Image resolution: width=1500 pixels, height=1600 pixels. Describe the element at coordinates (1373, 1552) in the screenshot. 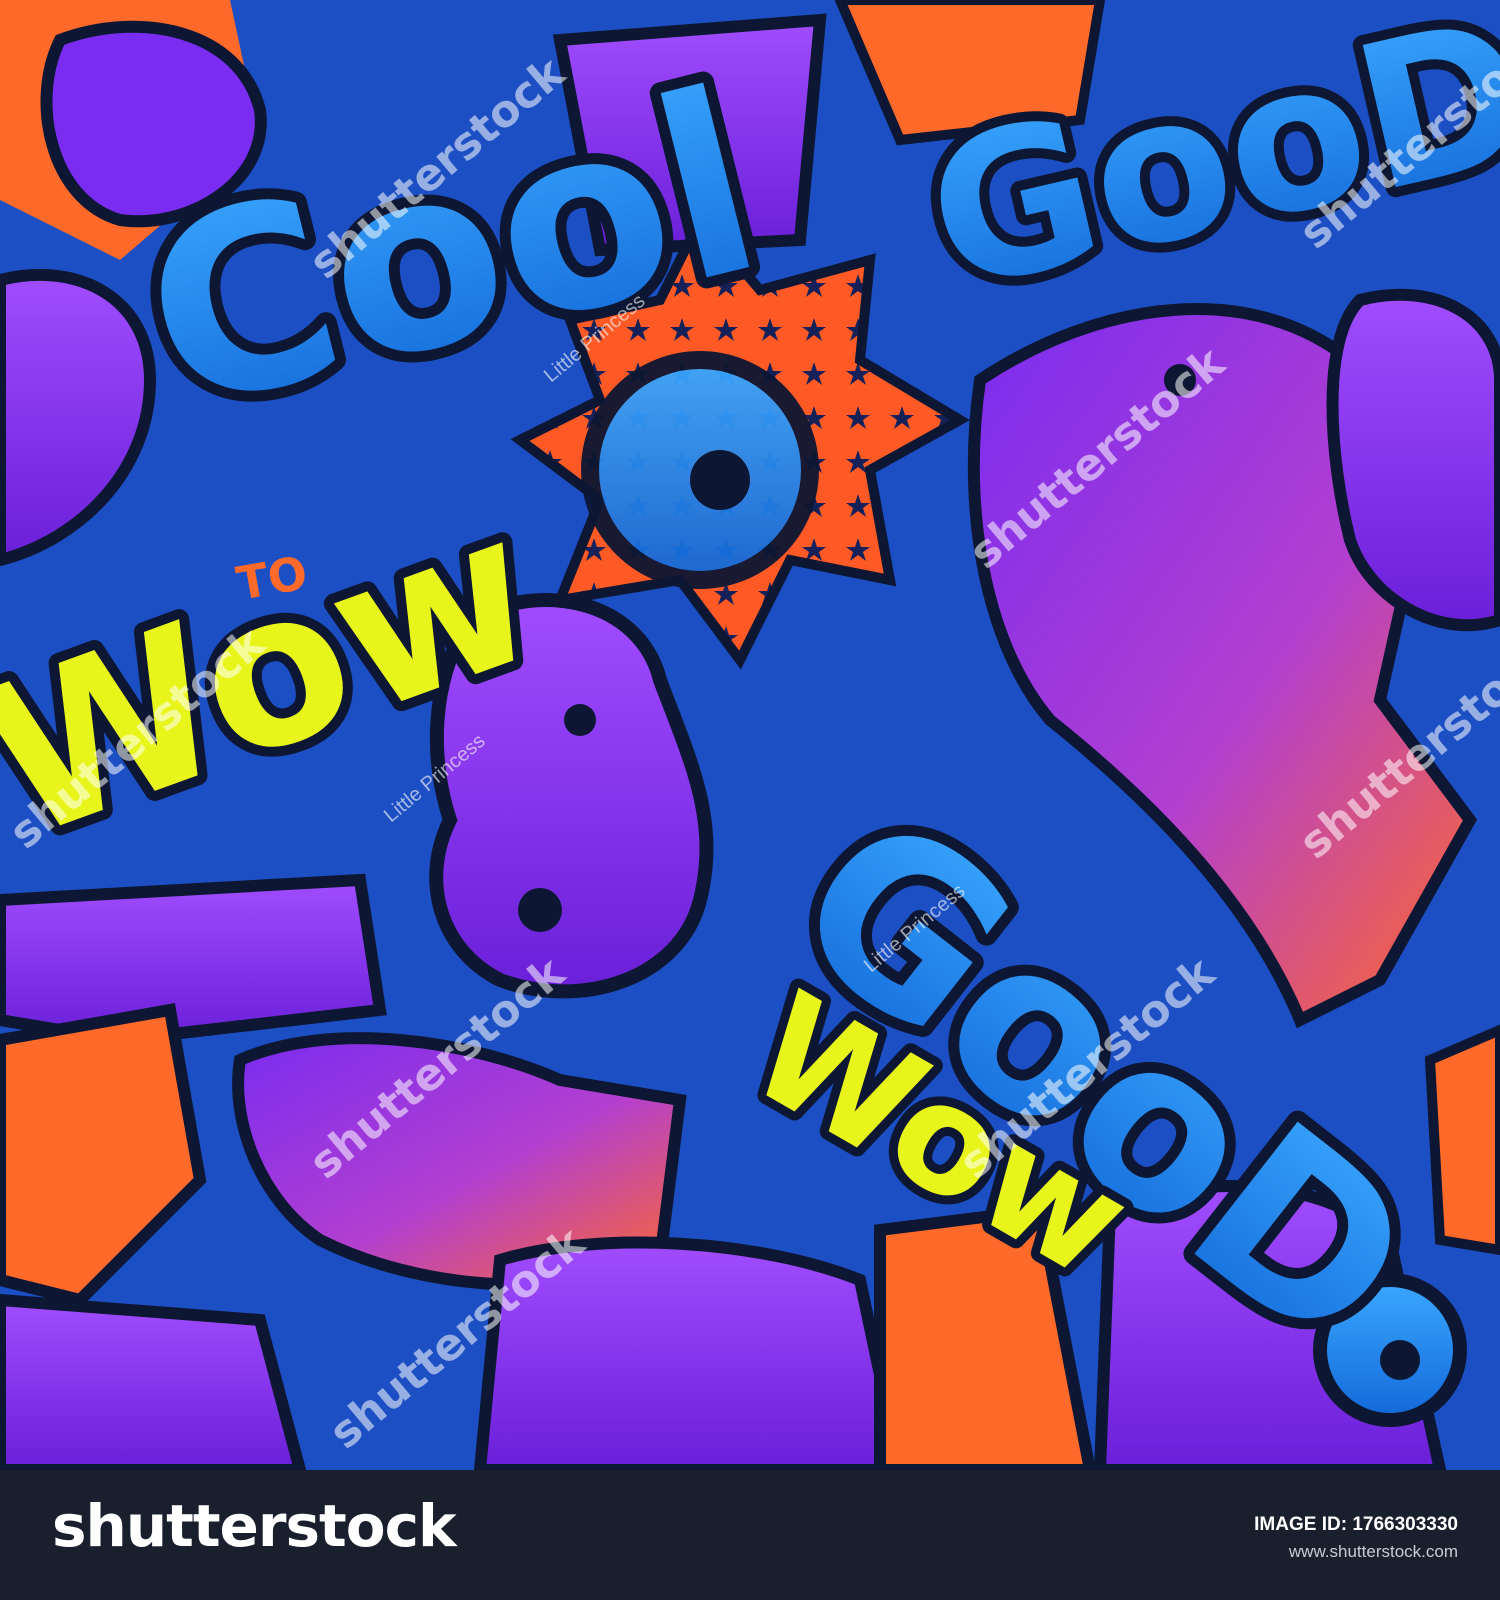

I see `site-url: www.shutterstock.com` at that location.